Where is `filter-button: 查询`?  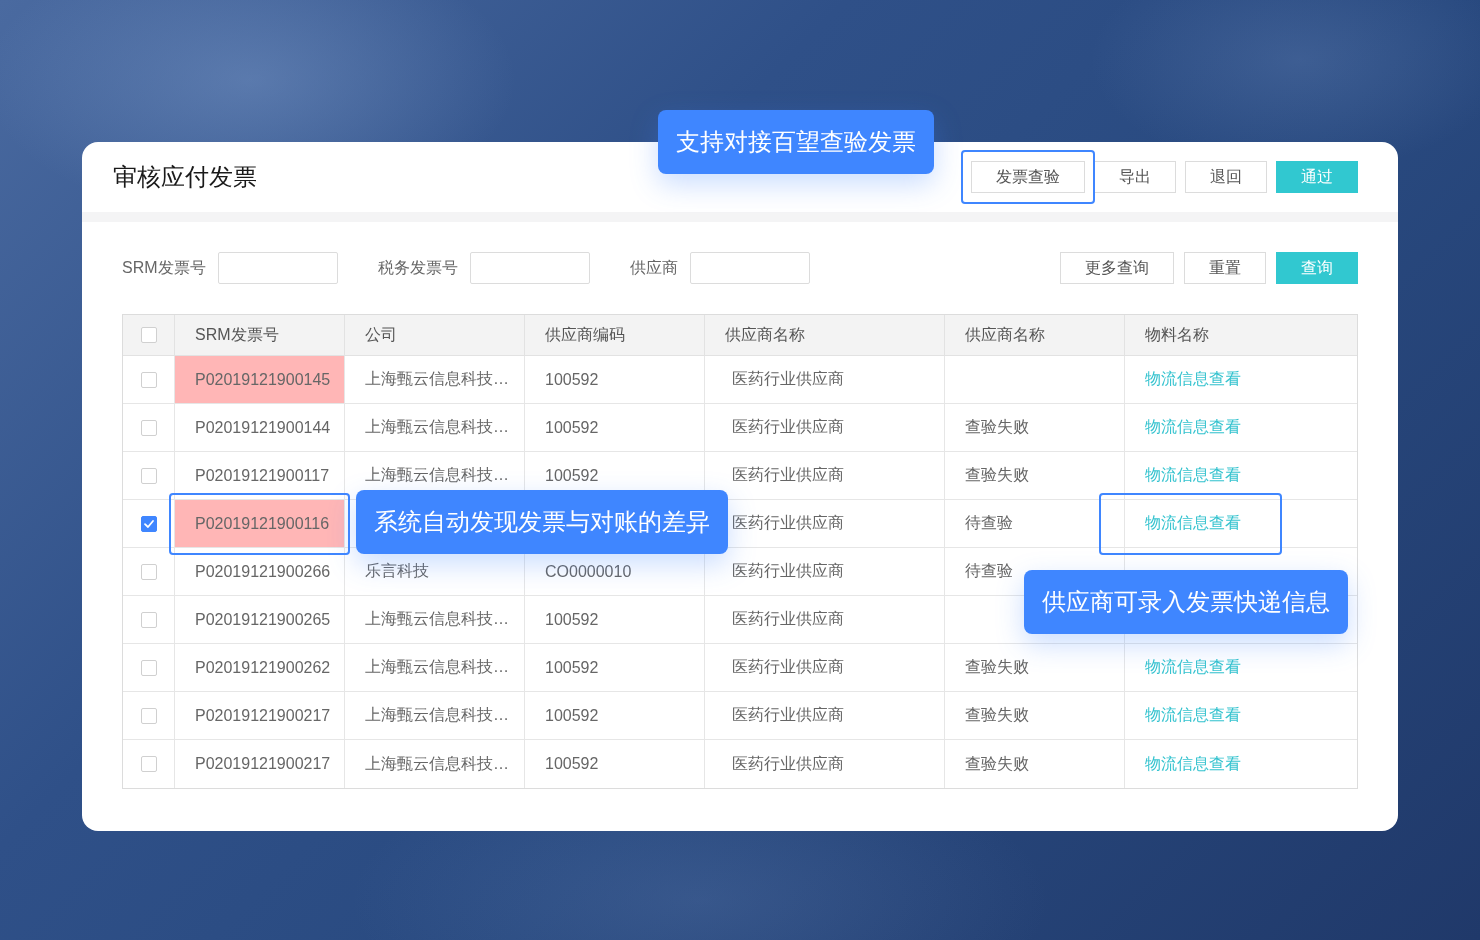
filter-button: 查询 is located at coordinates (1317, 268).